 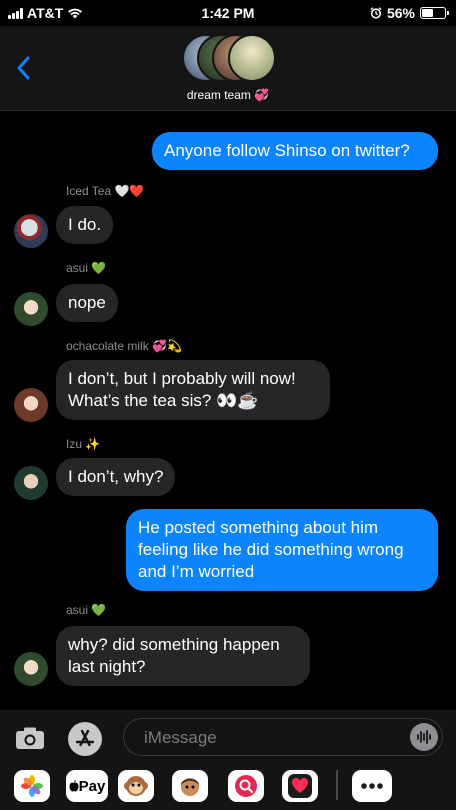 What do you see at coordinates (136, 786) in the screenshot?
I see `monkey-memoji-icon` at bounding box center [136, 786].